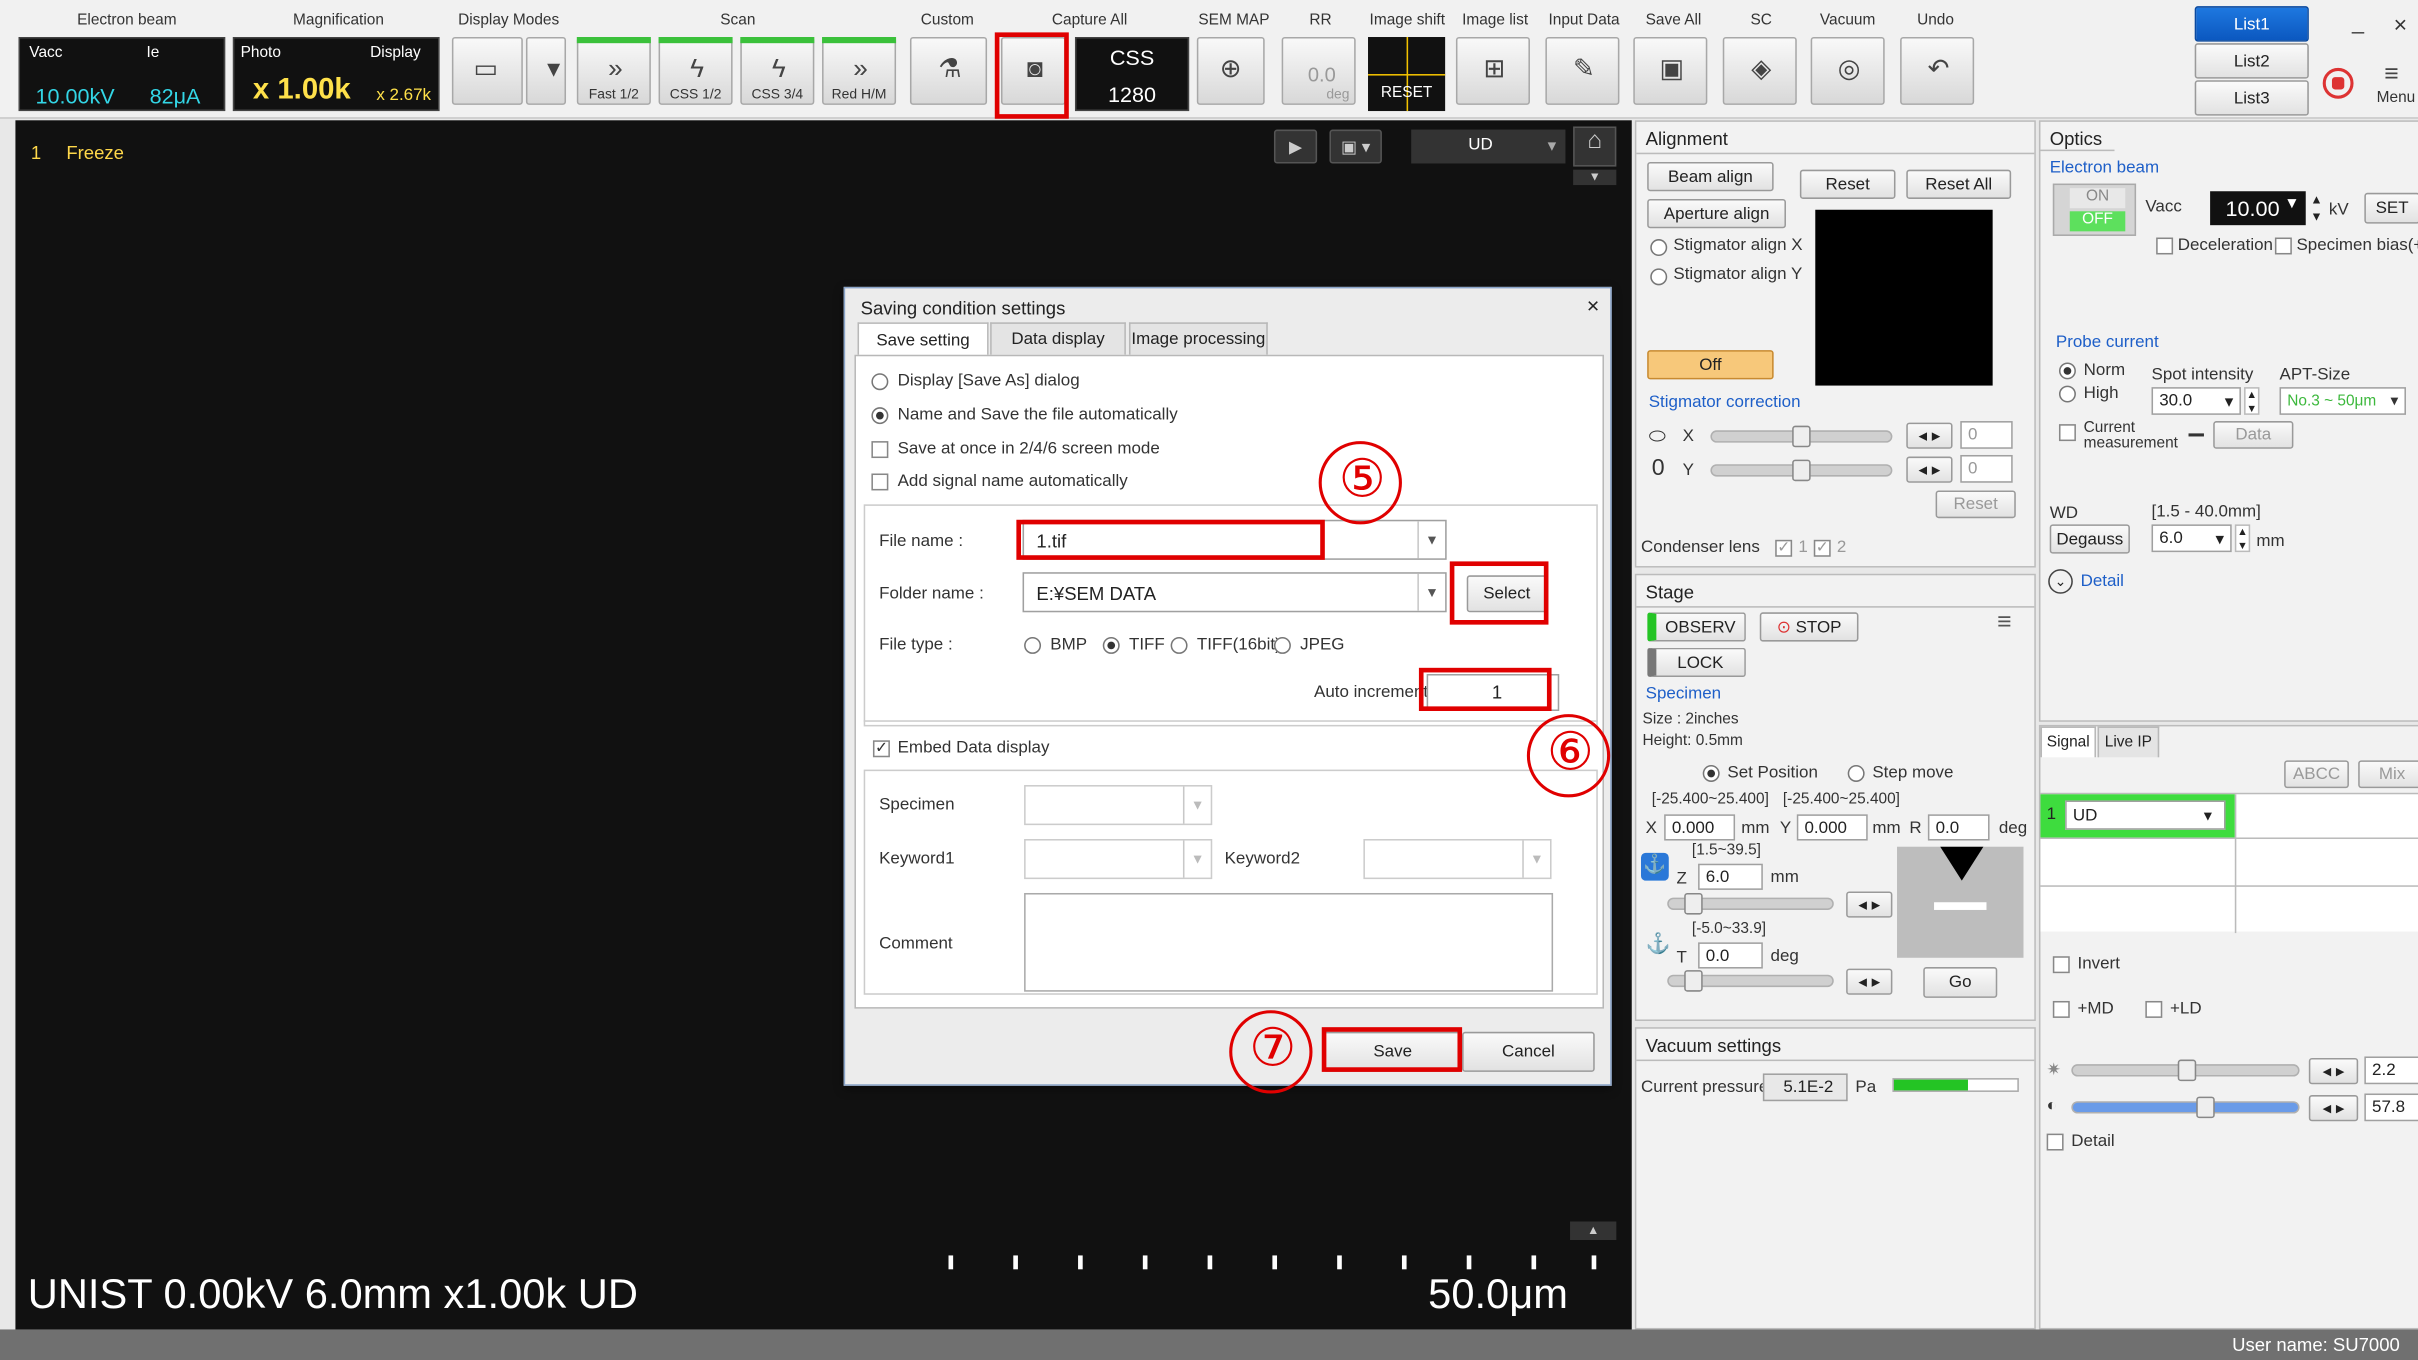  What do you see at coordinates (1929, 469) in the screenshot?
I see `stig-y-stepper: ◂ ▸` at bounding box center [1929, 469].